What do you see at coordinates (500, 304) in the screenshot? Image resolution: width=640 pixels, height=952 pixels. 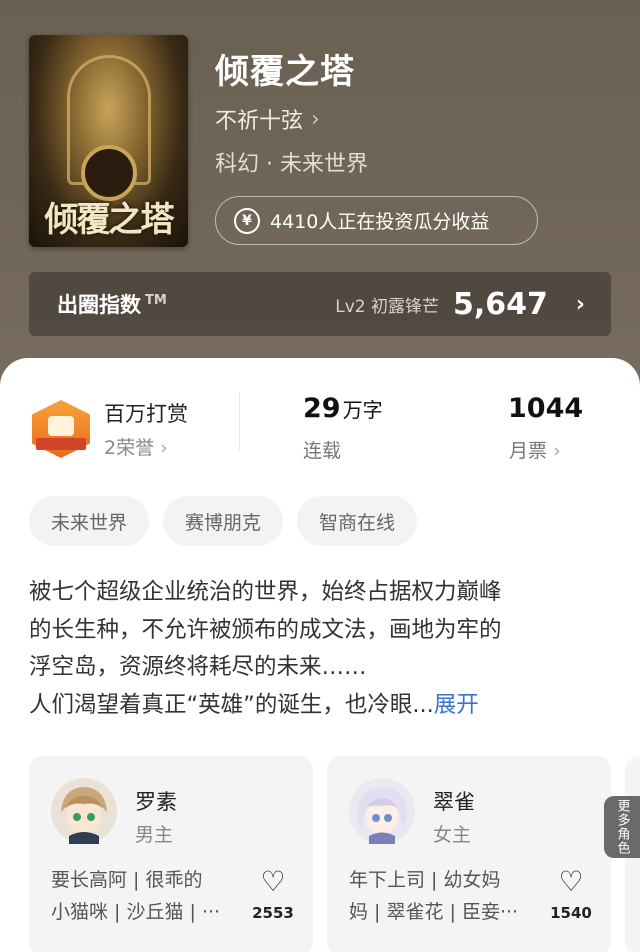 I see `index-score: 5,647` at bounding box center [500, 304].